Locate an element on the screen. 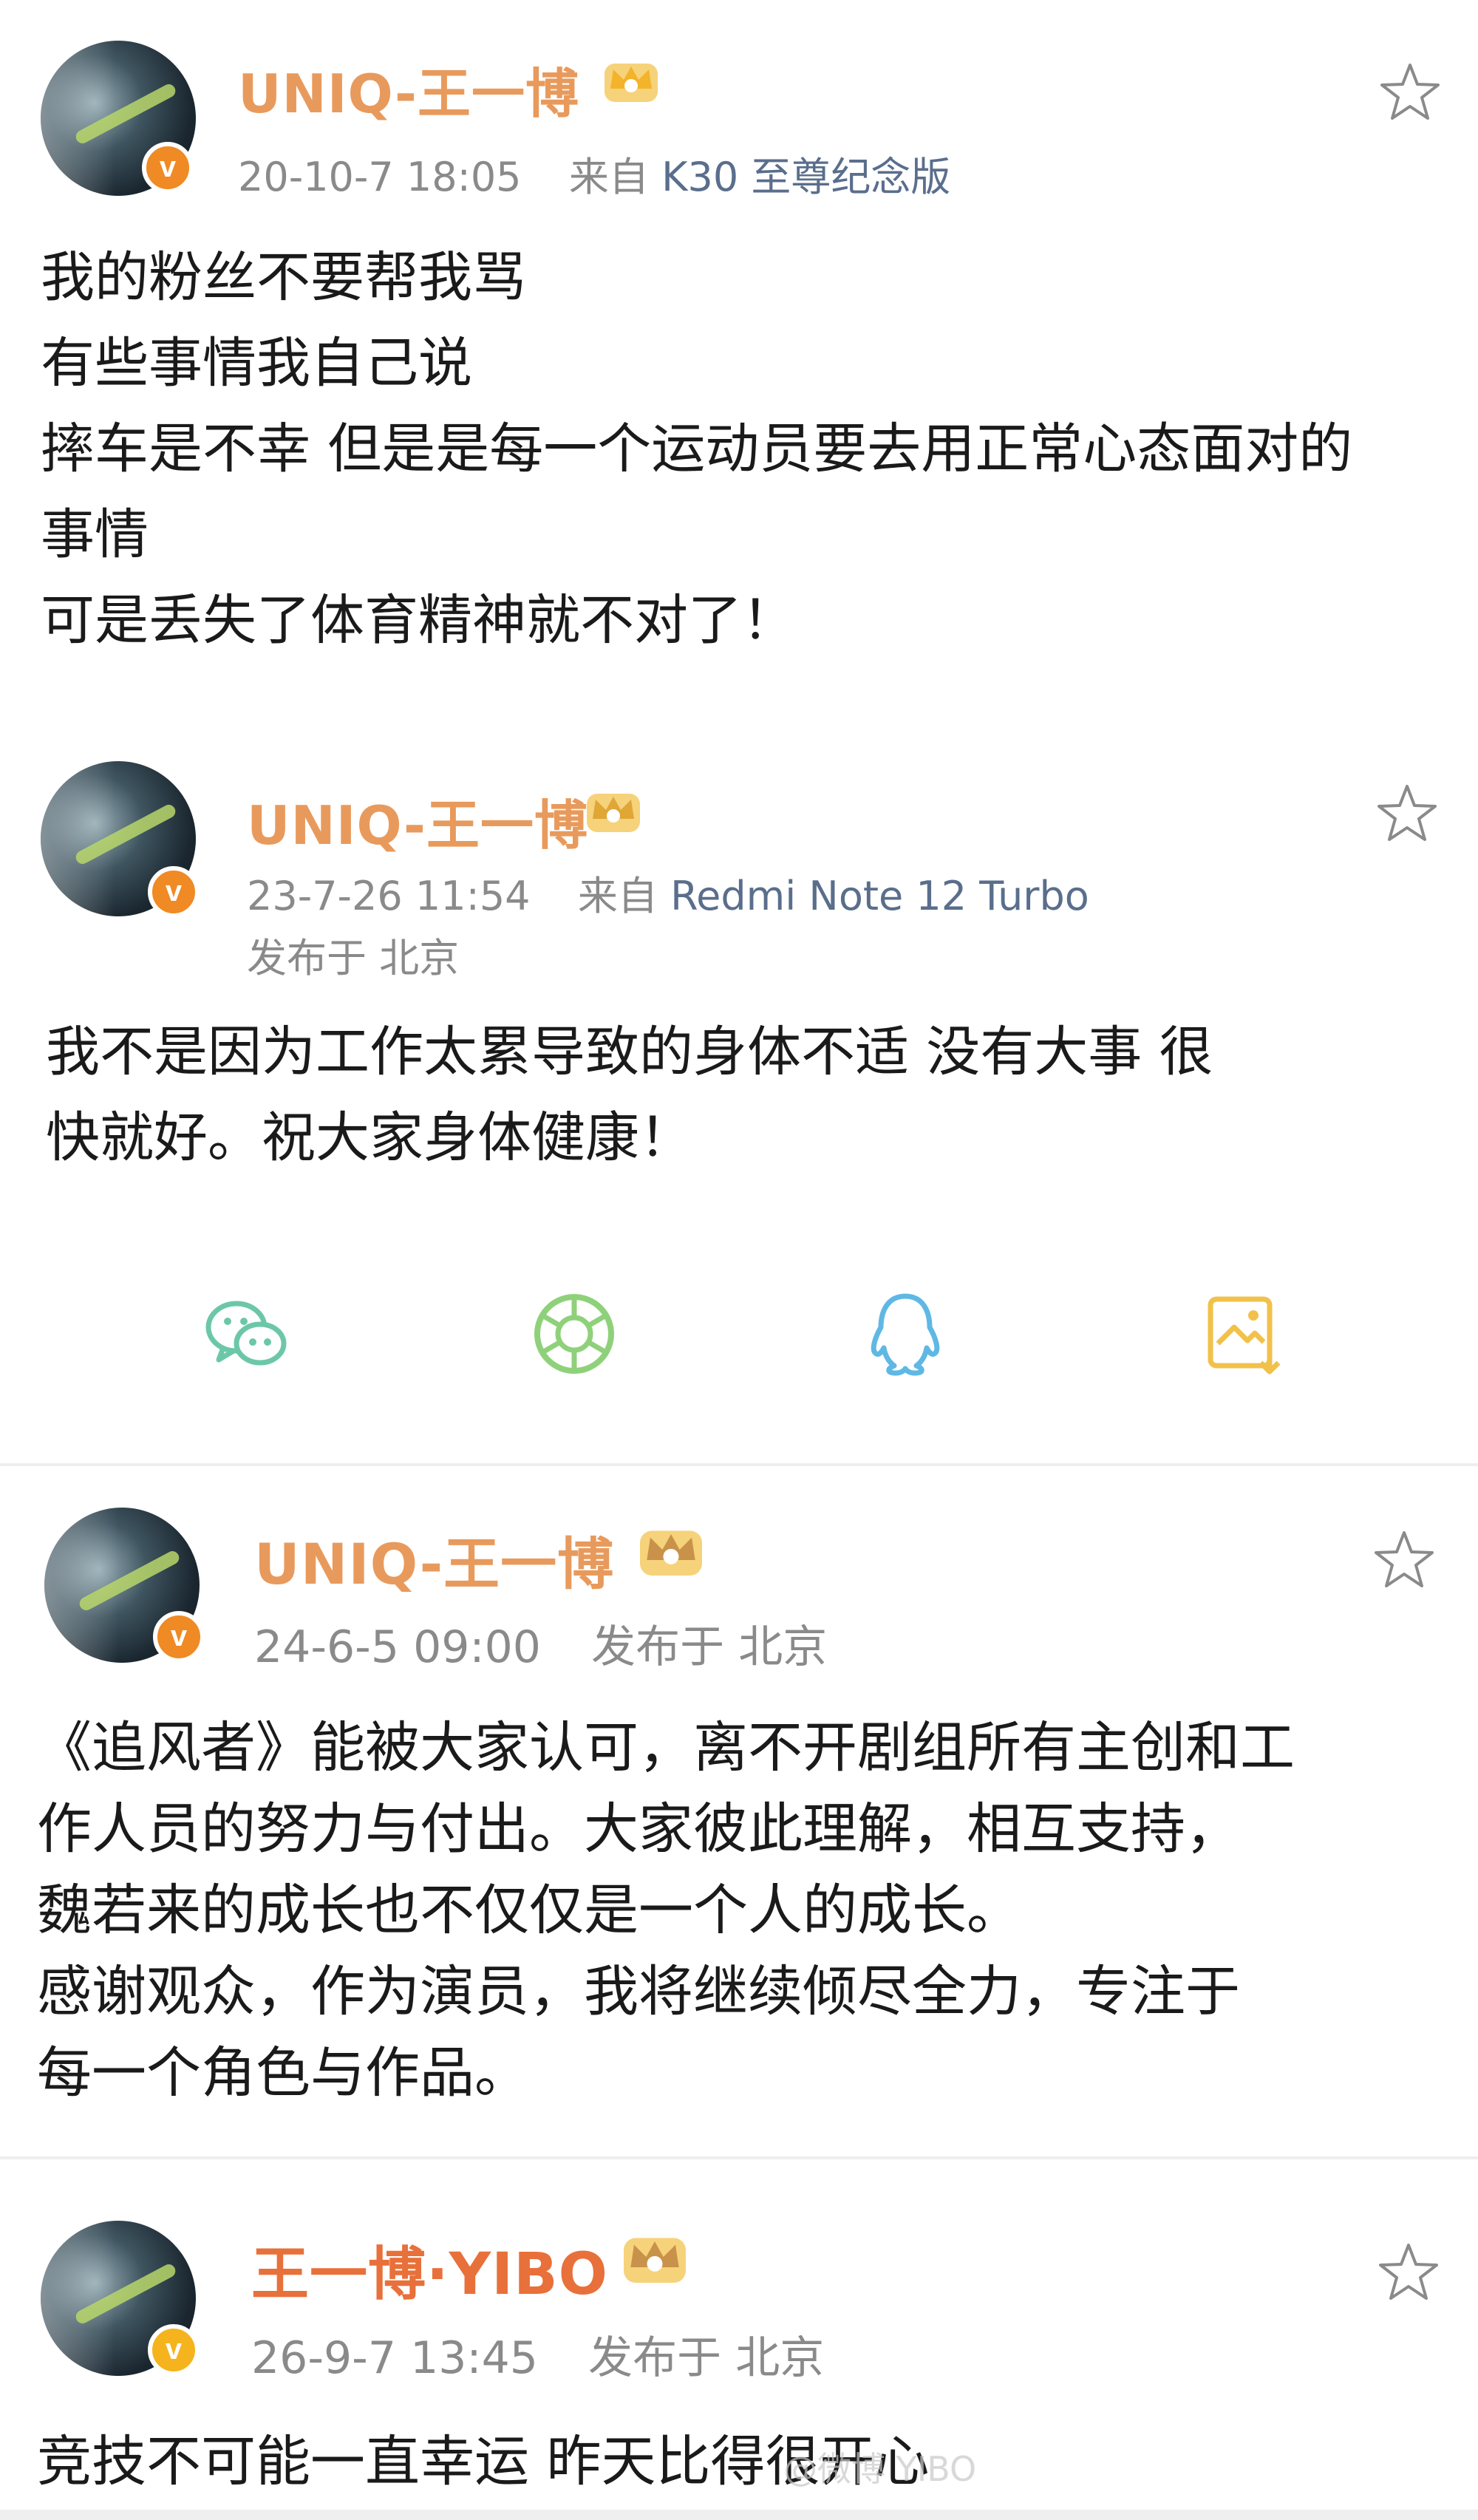  watermark: @微博 YIBO is located at coordinates (880, 2469).